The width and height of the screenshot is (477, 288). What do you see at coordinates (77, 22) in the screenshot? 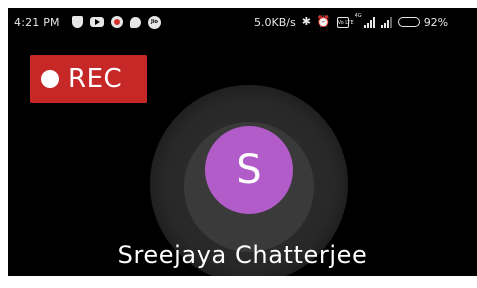
I see `shield-icon` at bounding box center [77, 22].